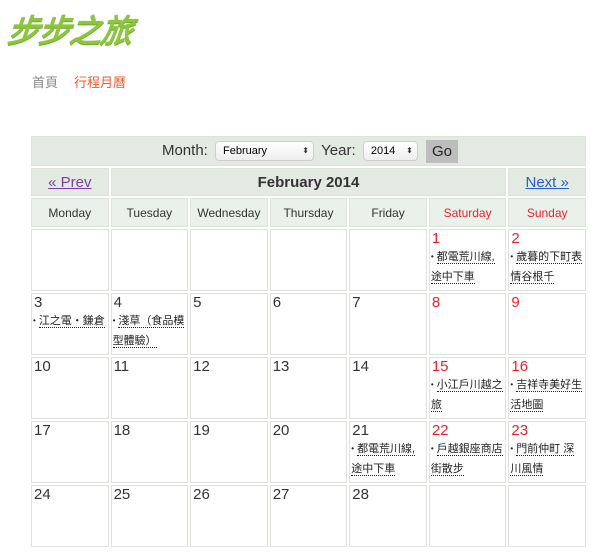 The image size is (600, 558). I want to click on calendar-day-cell: 14, so click(388, 388).